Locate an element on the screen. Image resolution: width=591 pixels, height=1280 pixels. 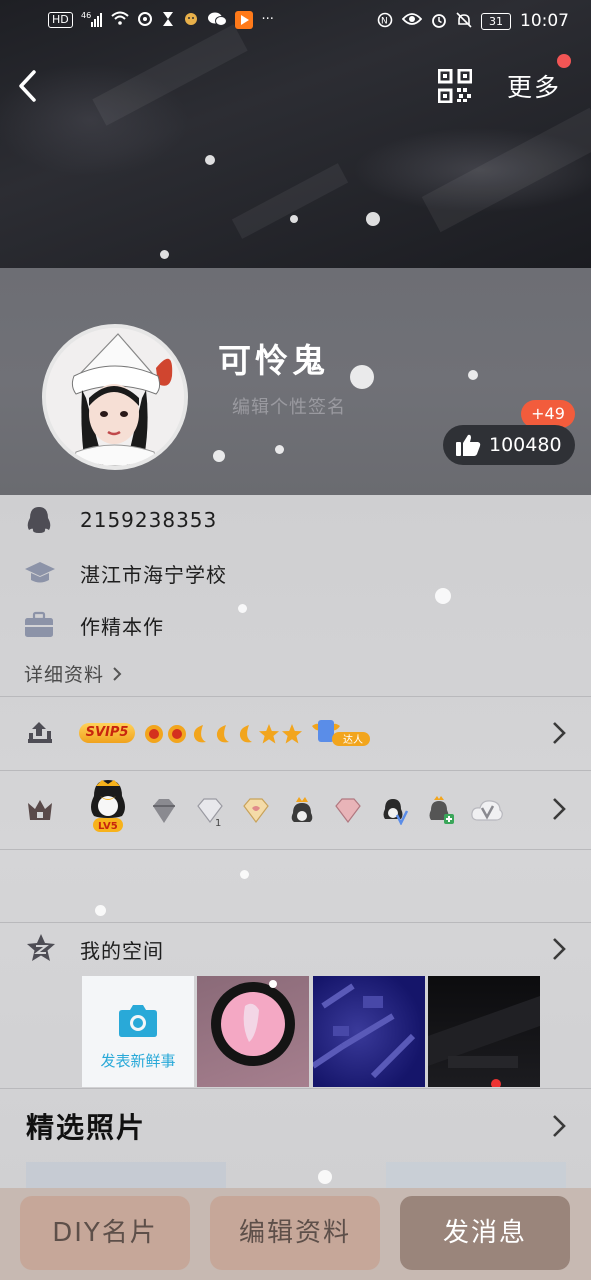
qr-code-icon is located at coordinates (455, 86).